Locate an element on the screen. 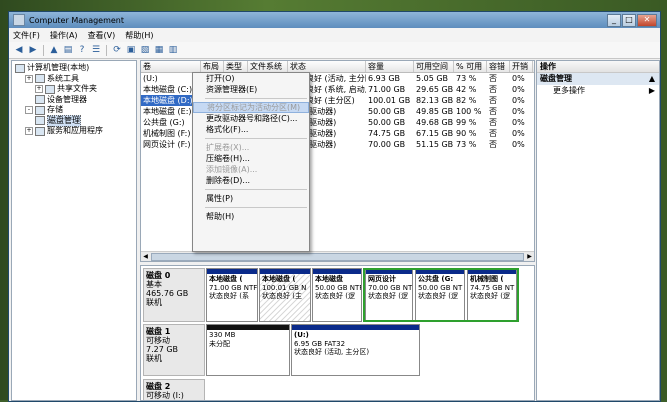  tree-item: 磁盘管理 is located at coordinates (58, 120).